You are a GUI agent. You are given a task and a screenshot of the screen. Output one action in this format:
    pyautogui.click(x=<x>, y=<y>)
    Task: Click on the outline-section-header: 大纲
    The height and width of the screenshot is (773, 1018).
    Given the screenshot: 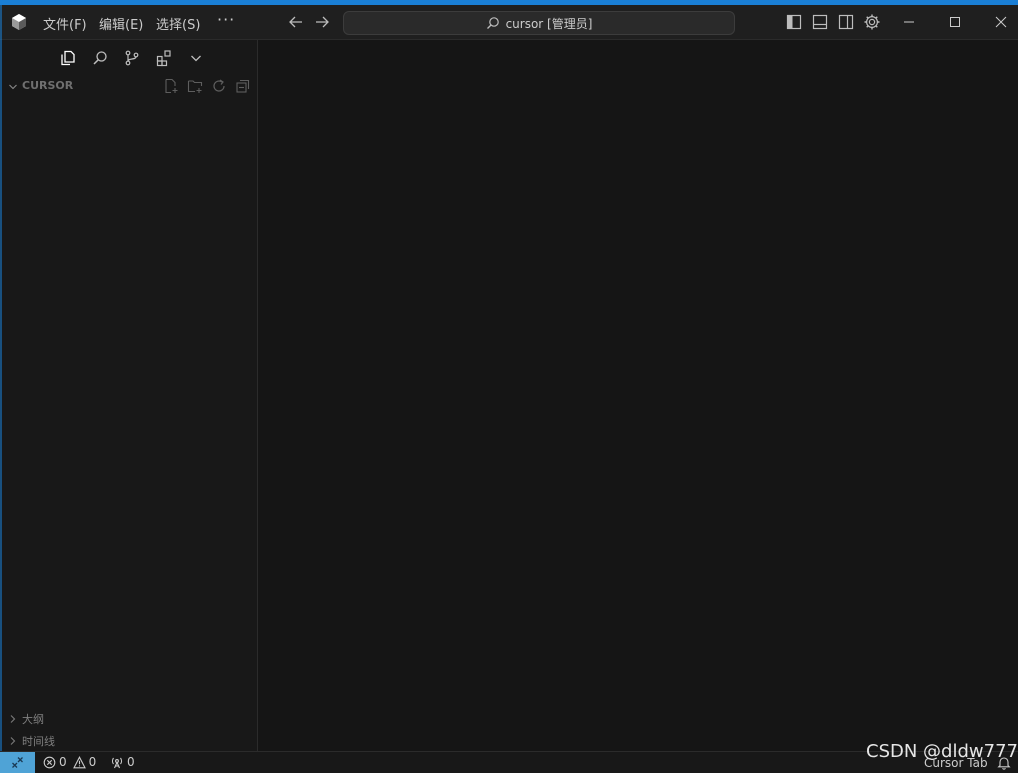 What is the action you would take?
    pyautogui.click(x=131, y=719)
    